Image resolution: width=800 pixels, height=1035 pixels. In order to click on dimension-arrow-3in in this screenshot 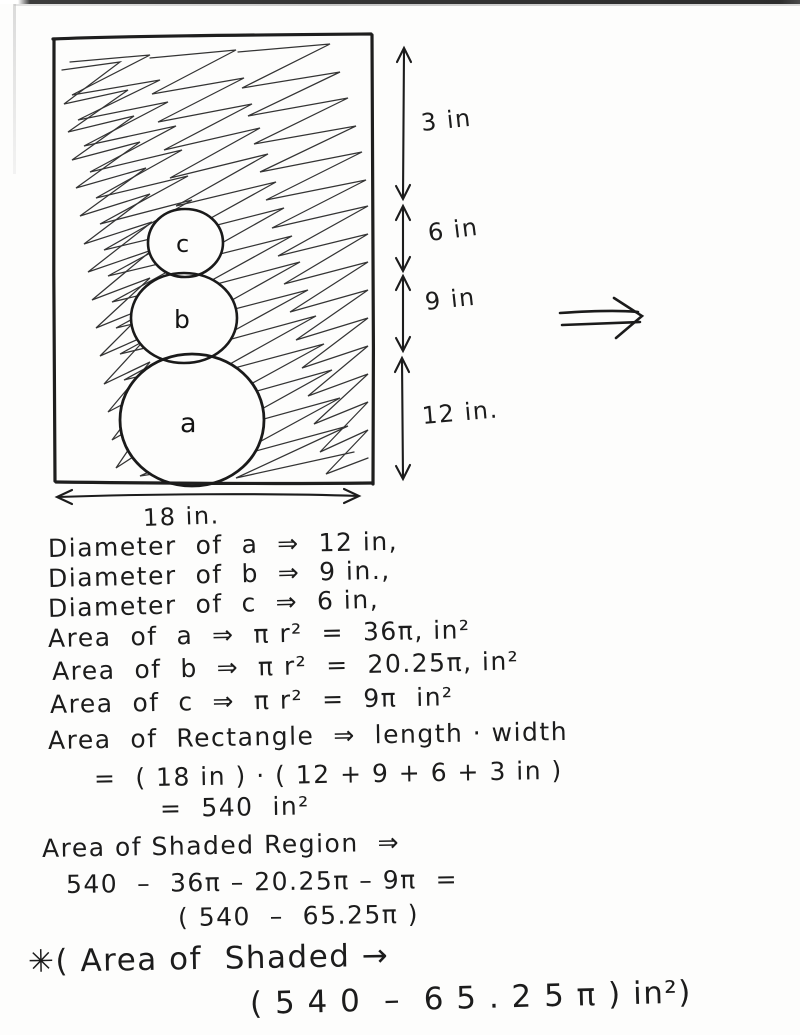, I will do `click(403, 123)`.